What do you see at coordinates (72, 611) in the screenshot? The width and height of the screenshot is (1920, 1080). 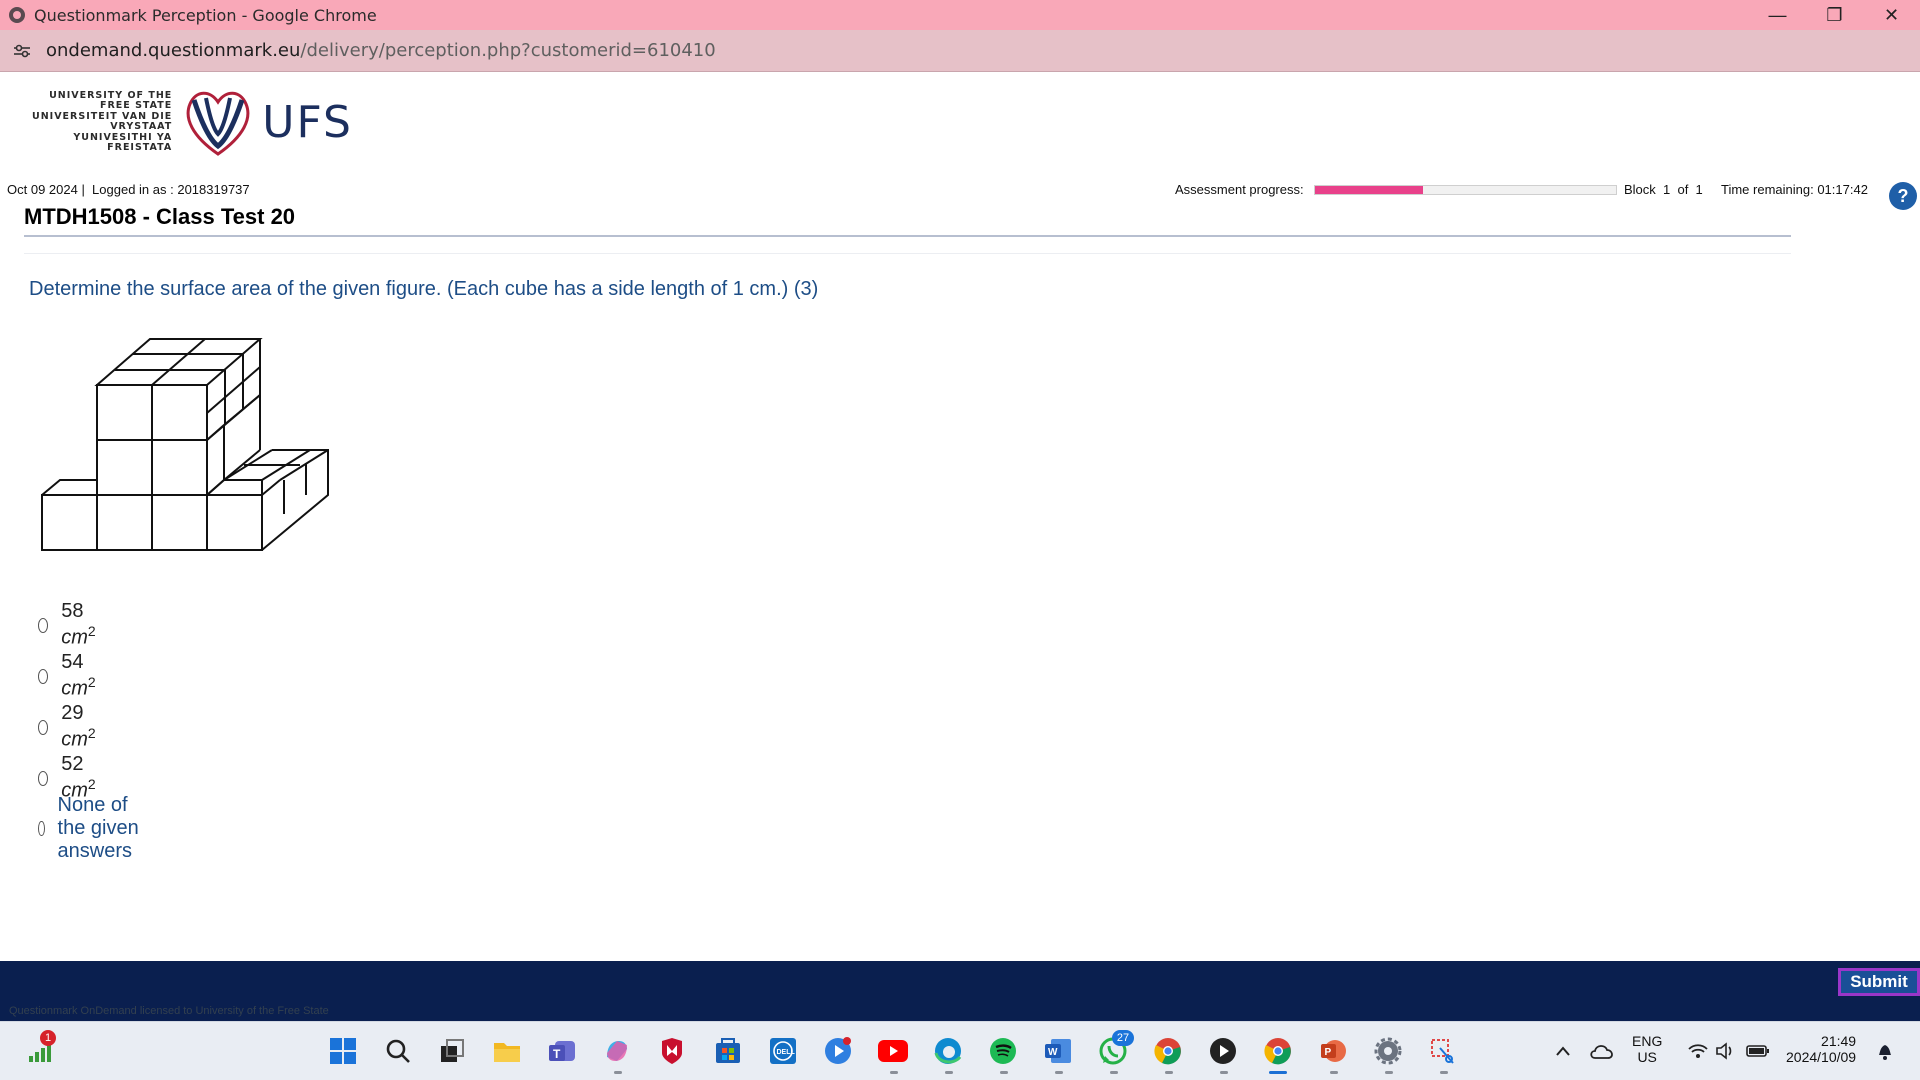 I see `option-value: 58` at bounding box center [72, 611].